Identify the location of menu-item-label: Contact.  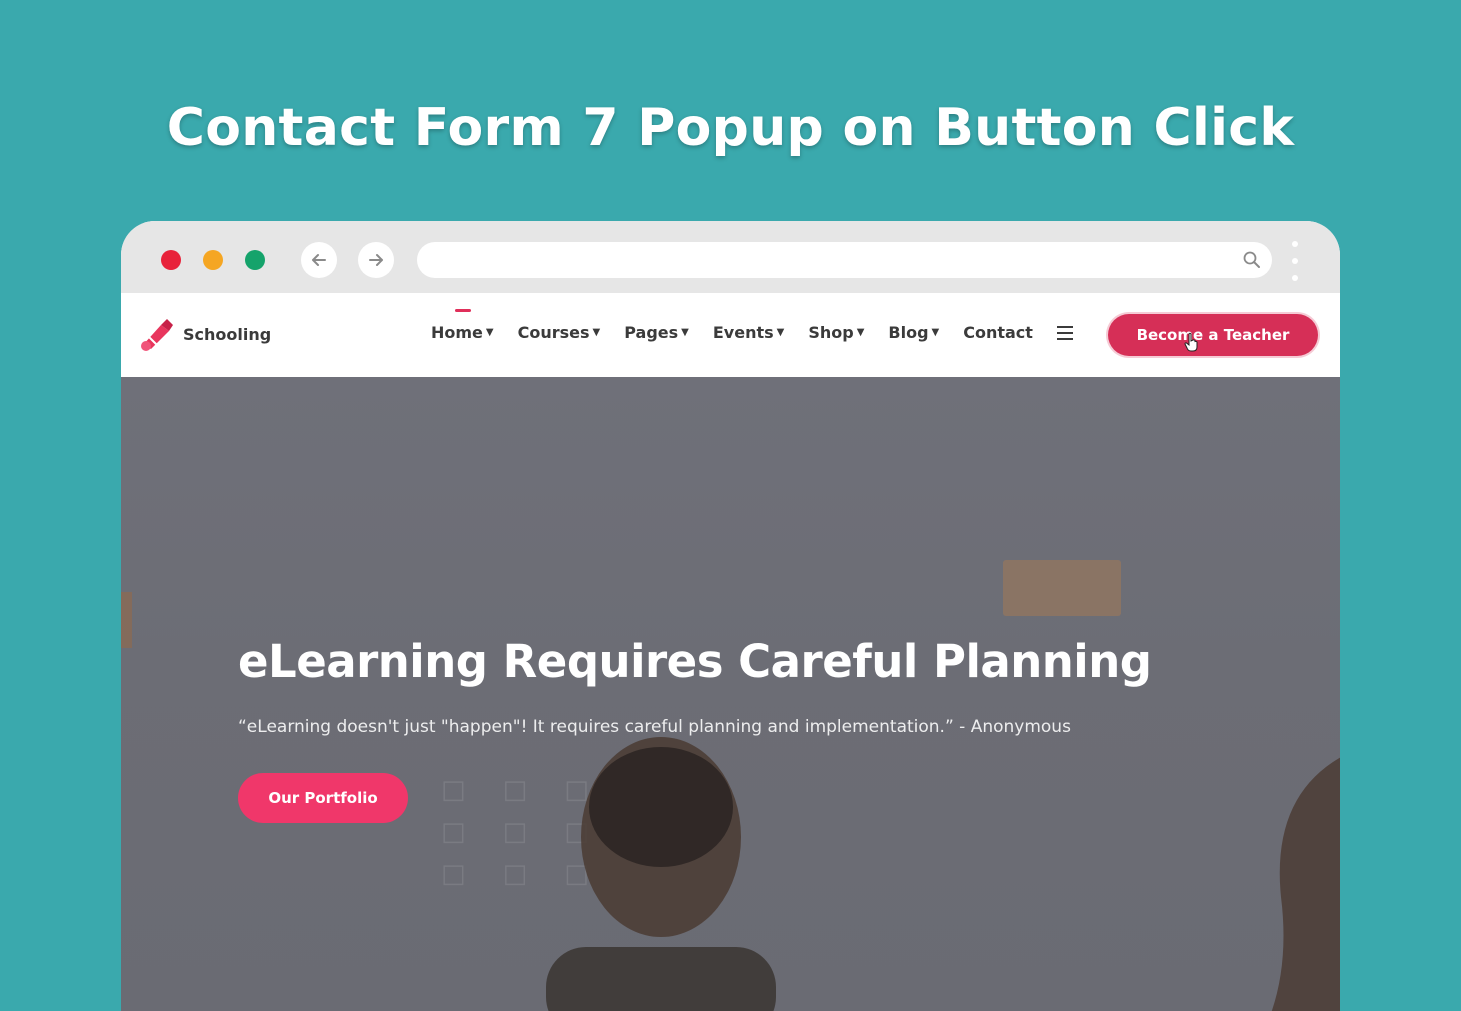
(998, 332).